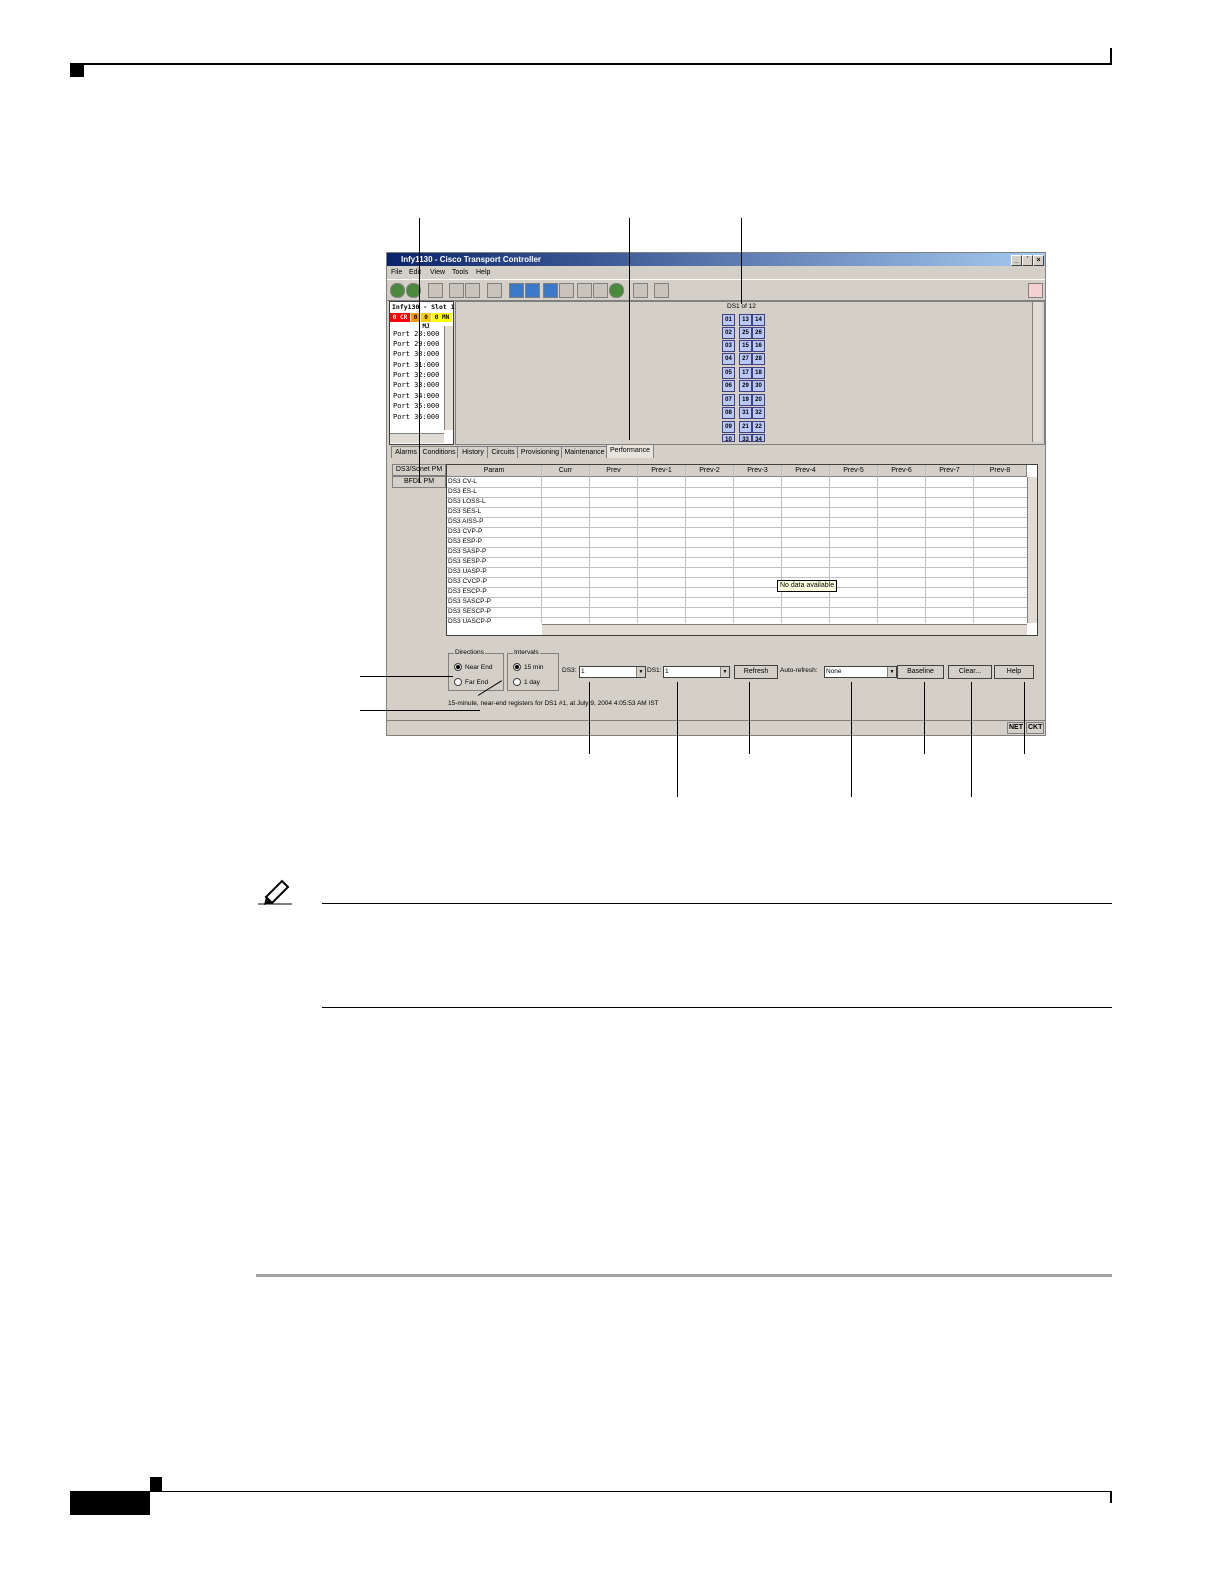 The width and height of the screenshot is (1222, 1584). I want to click on back-arrow-icon, so click(516, 290).